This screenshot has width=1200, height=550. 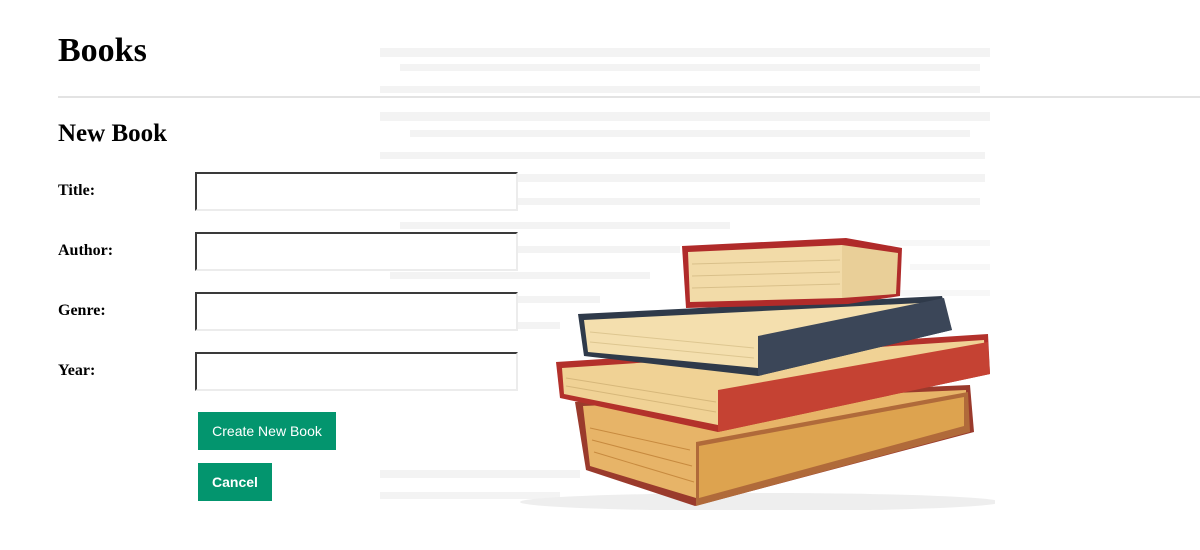 What do you see at coordinates (102, 50) in the screenshot?
I see `page-title: Books` at bounding box center [102, 50].